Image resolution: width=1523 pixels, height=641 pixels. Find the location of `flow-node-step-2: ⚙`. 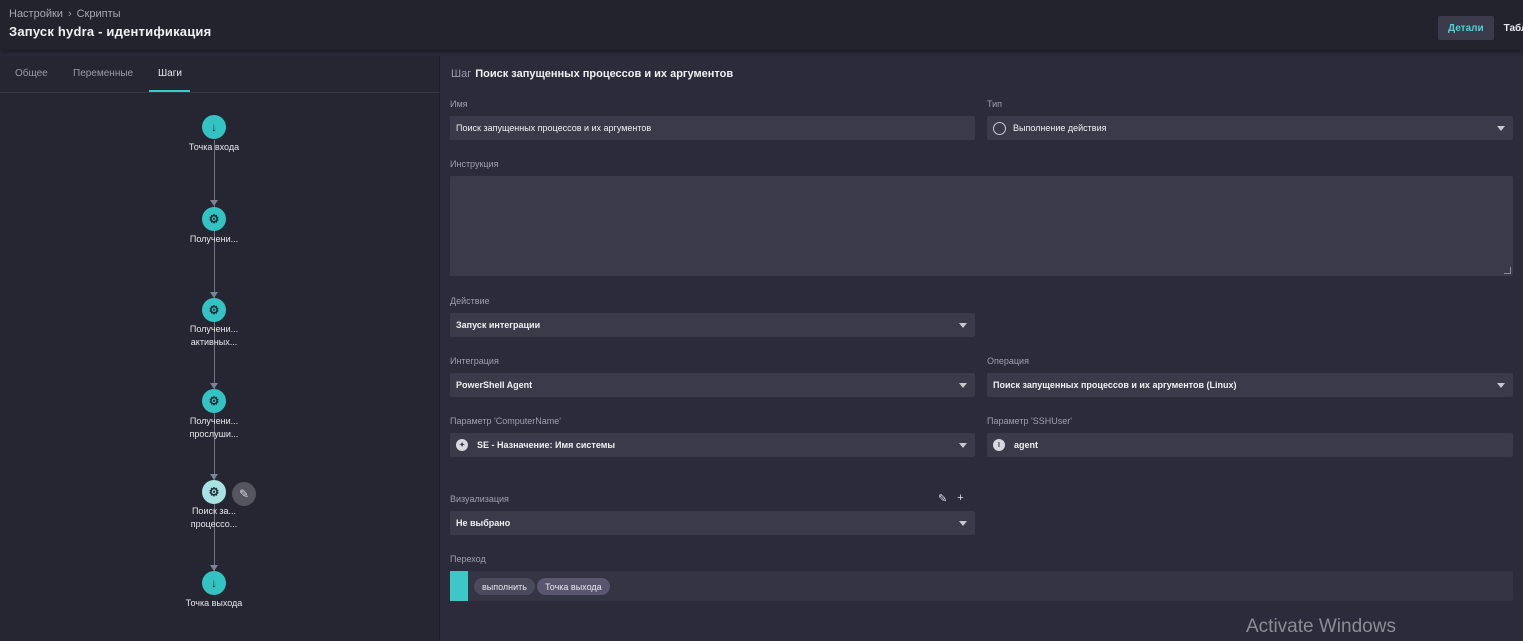

flow-node-step-2: ⚙ is located at coordinates (214, 310).